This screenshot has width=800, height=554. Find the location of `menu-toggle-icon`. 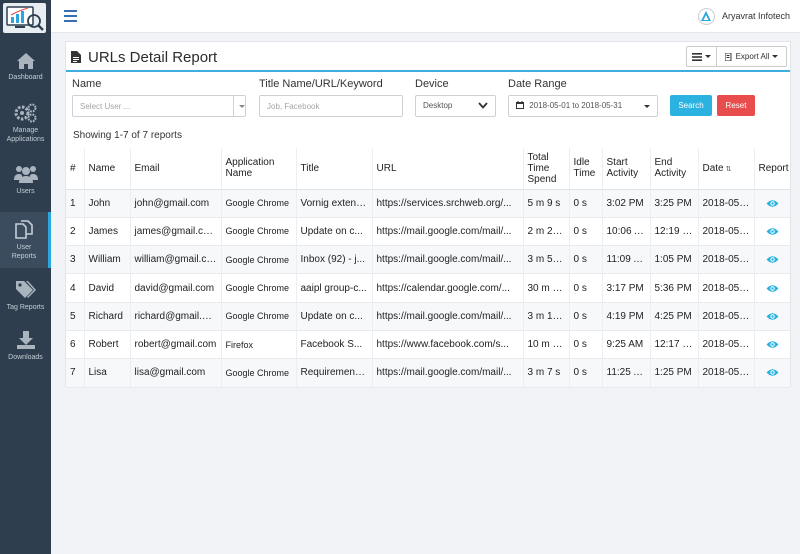

menu-toggle-icon is located at coordinates (70, 16).